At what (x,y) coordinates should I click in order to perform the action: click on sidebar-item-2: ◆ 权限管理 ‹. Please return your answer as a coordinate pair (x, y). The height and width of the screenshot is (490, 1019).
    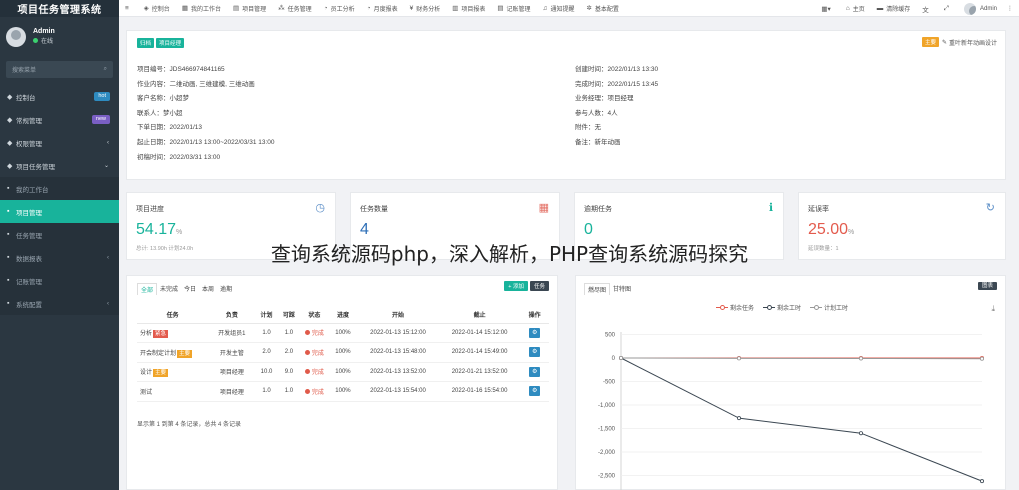
    Looking at the image, I should click on (59, 142).